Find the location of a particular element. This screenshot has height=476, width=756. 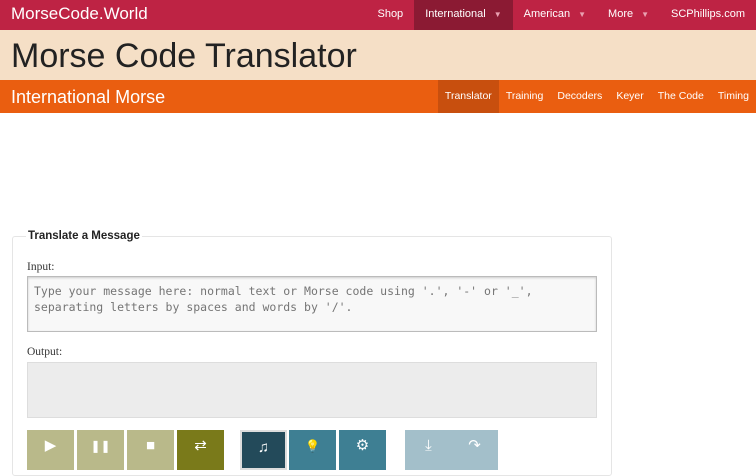

play-button: ▶ is located at coordinates (50, 450).